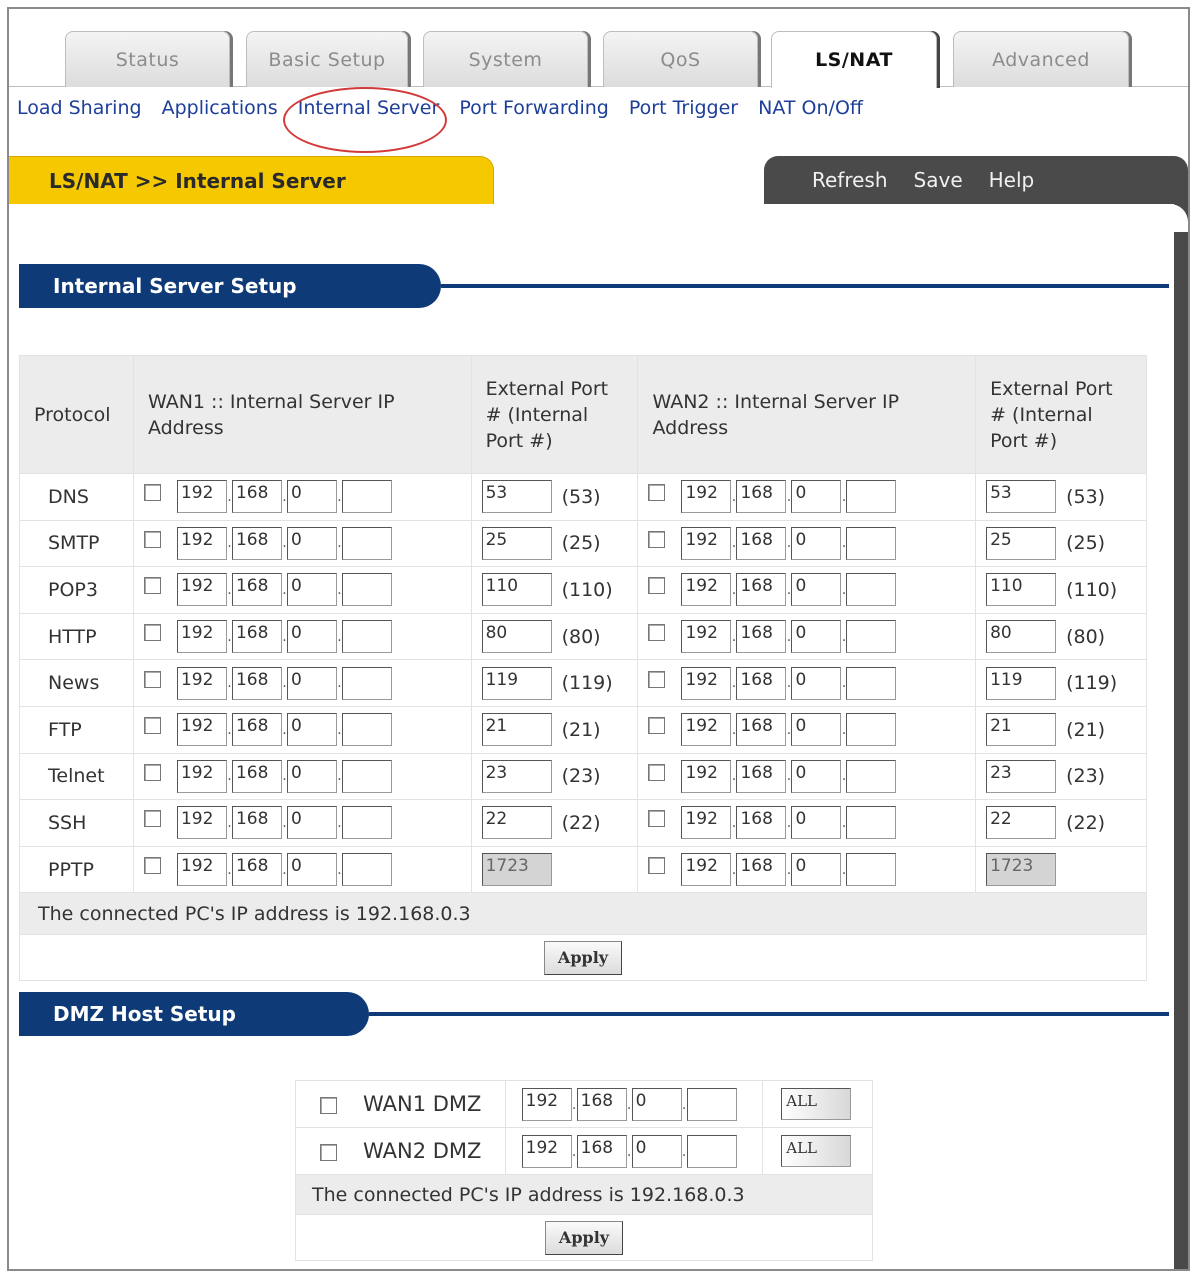 This screenshot has width=1193, height=1273. Describe the element at coordinates (810, 108) in the screenshot. I see `subnav-nat-on-off: NAT On/Off` at that location.